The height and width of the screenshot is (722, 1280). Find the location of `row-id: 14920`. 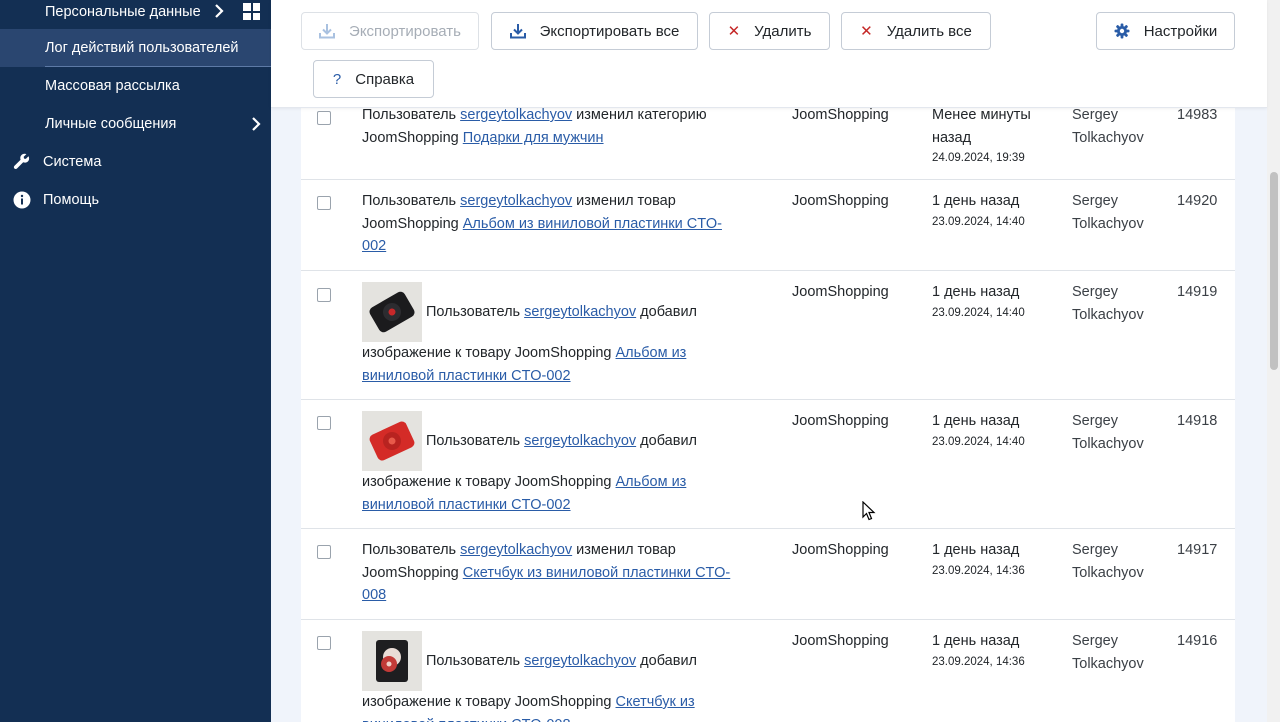

row-id: 14920 is located at coordinates (1197, 201).